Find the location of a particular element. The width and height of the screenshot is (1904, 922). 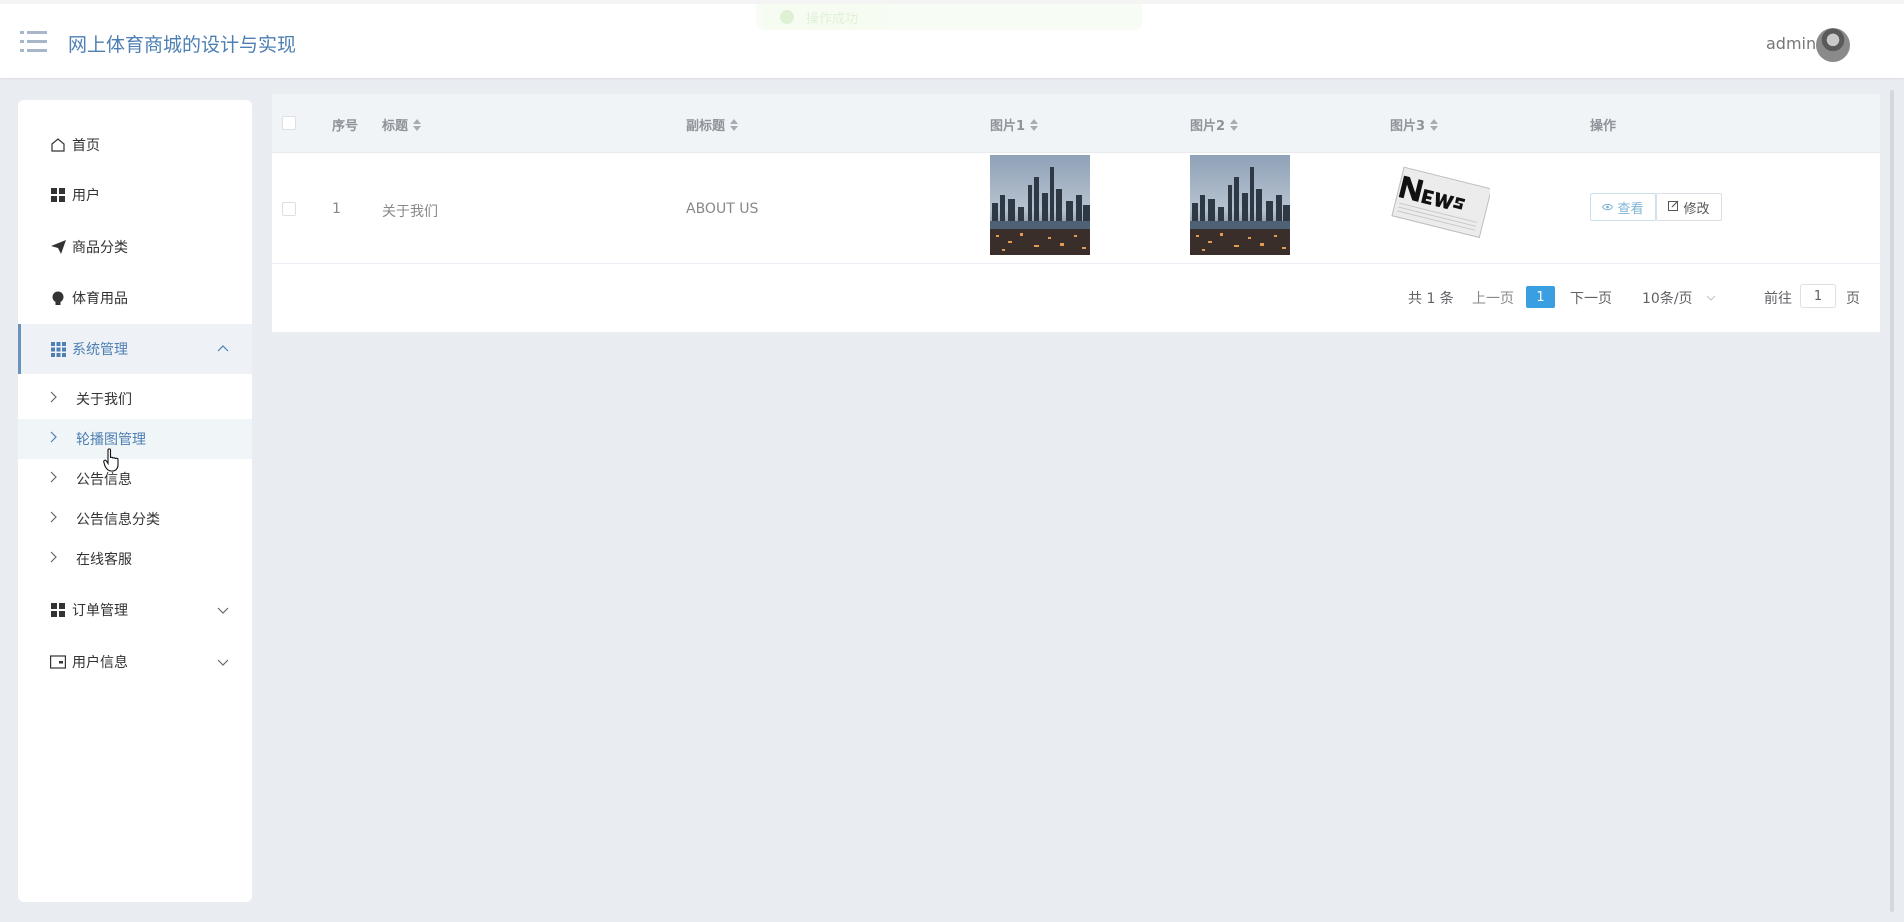

submenu-item-label: 轮播图管理 is located at coordinates (111, 440).